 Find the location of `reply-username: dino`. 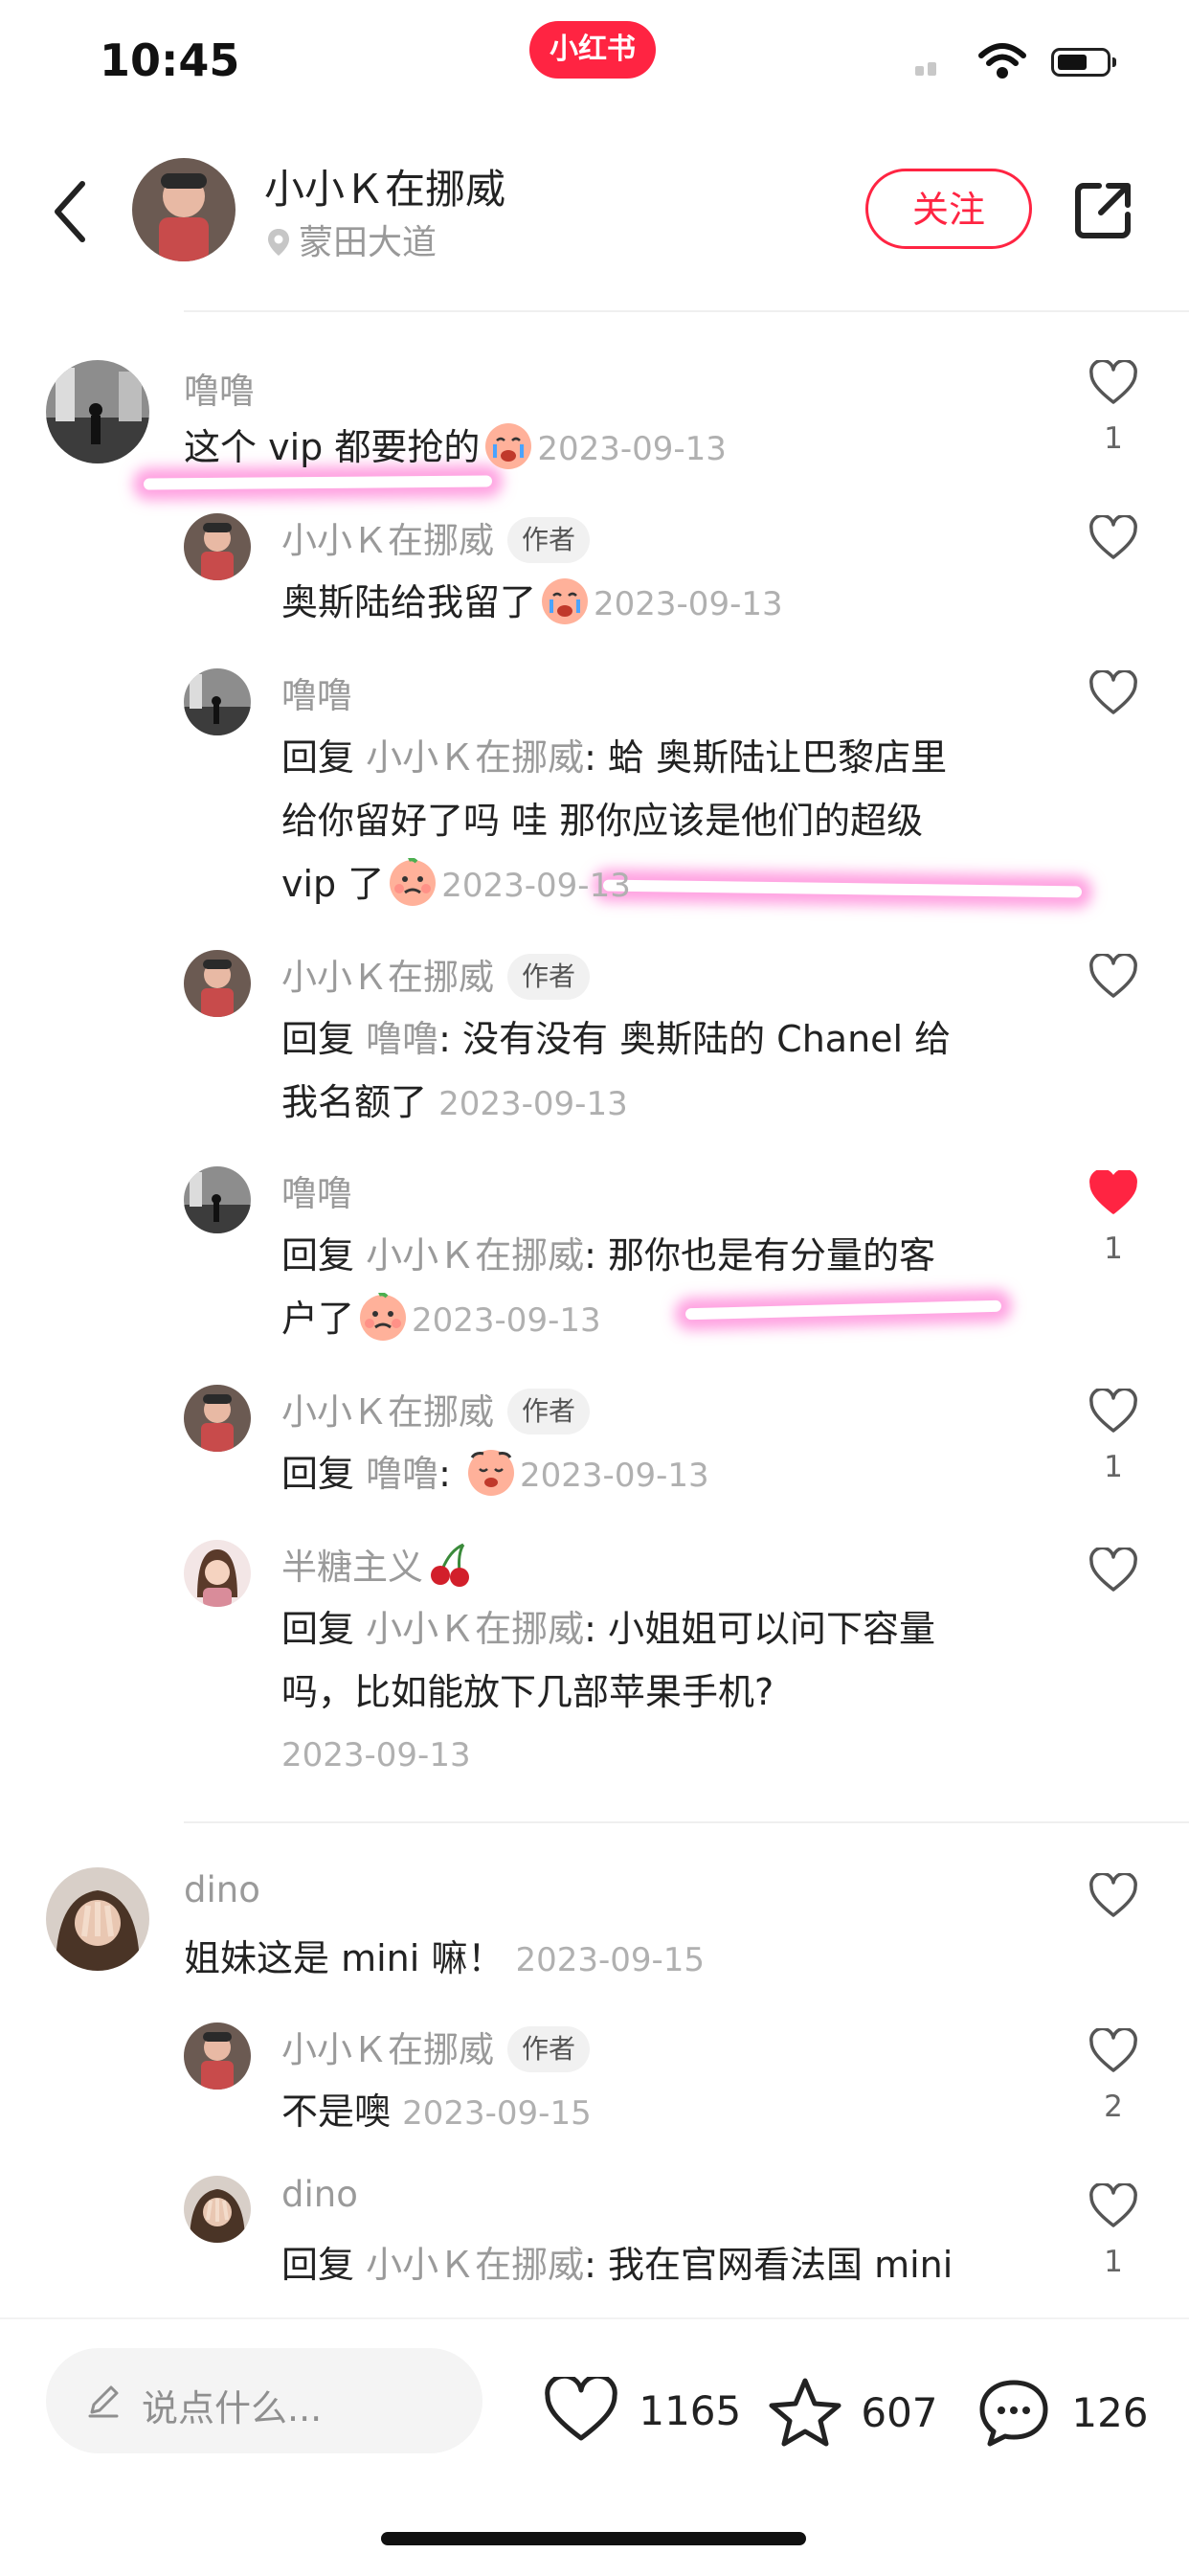

reply-username: dino is located at coordinates (319, 2194).